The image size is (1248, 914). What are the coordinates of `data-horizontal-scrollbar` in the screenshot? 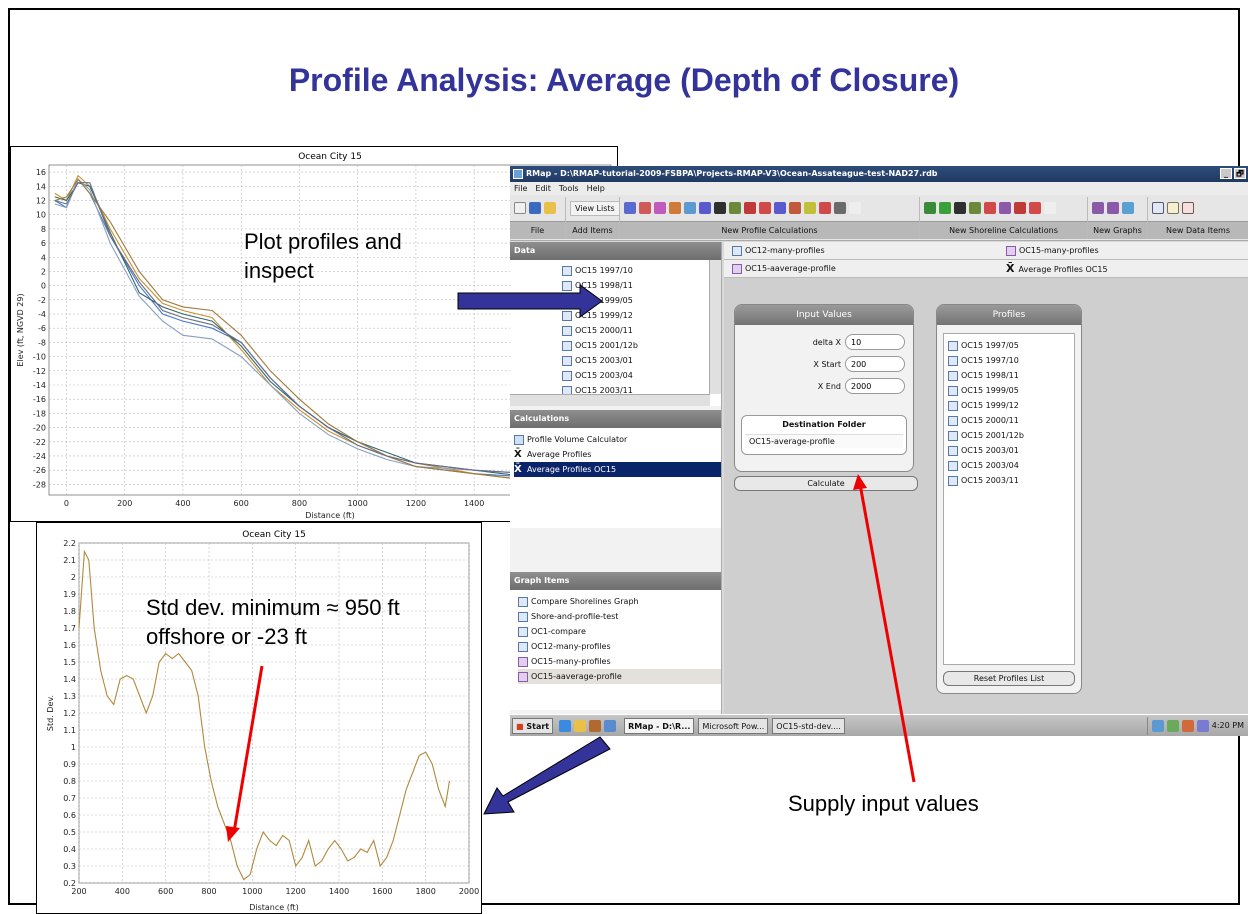 It's located at (610, 400).